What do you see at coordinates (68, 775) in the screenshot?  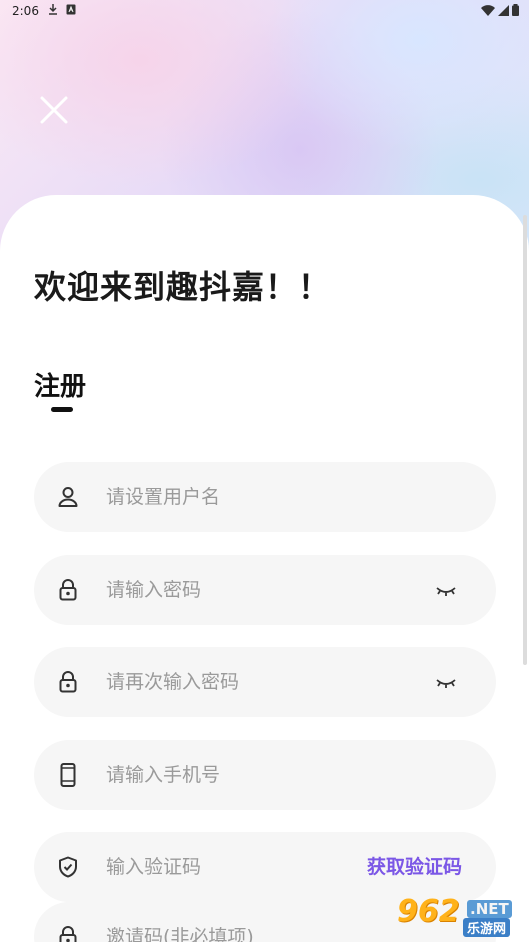 I see `phone-icon` at bounding box center [68, 775].